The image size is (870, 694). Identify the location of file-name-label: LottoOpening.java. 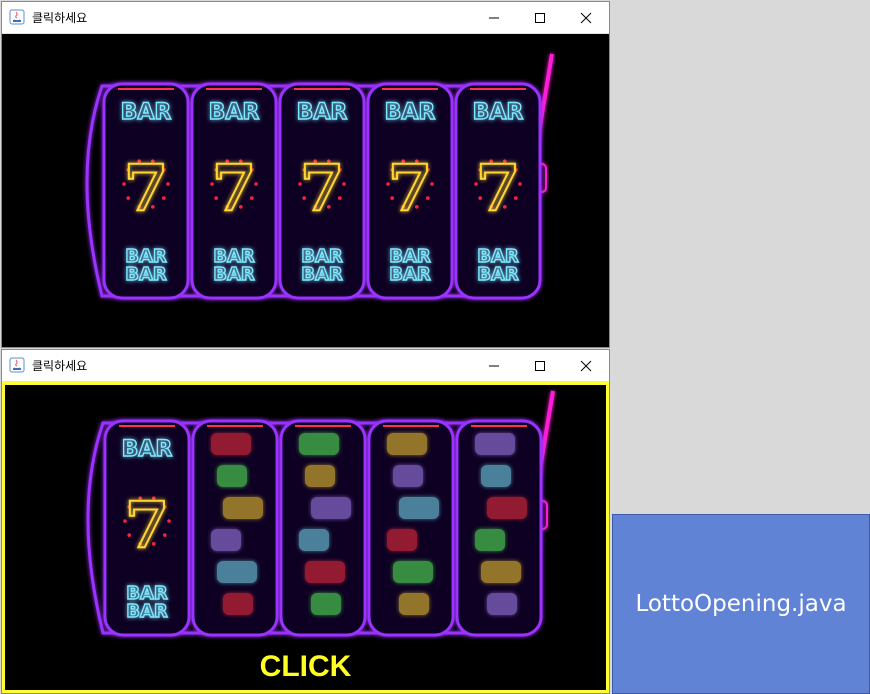
(741, 604).